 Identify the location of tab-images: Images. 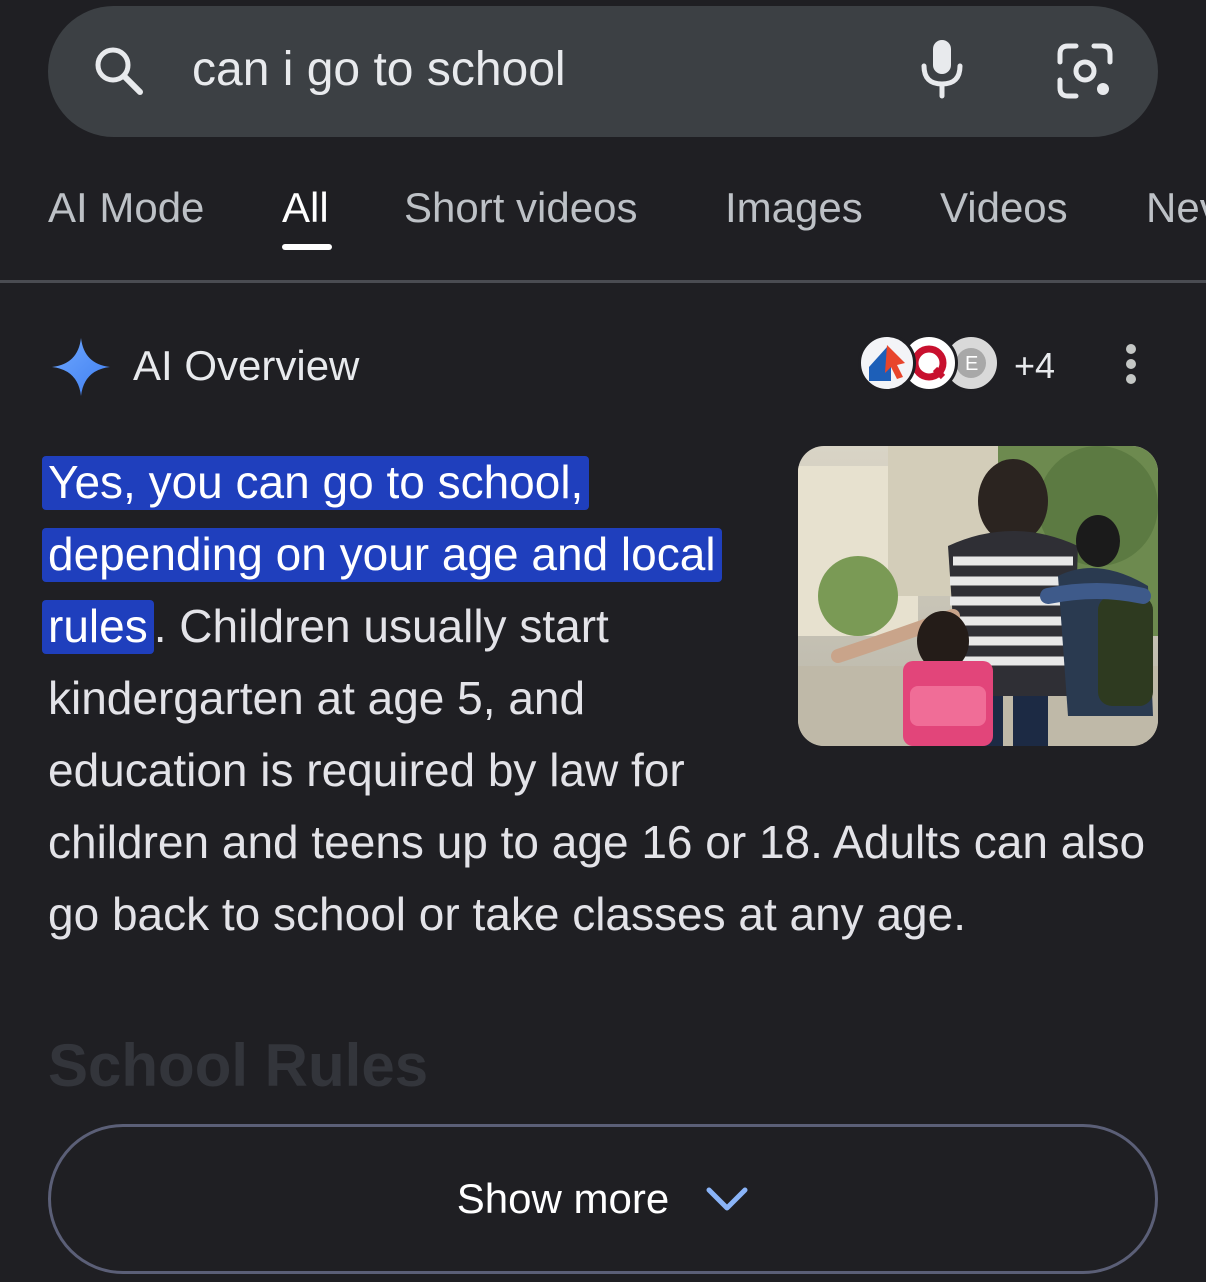
(794, 208).